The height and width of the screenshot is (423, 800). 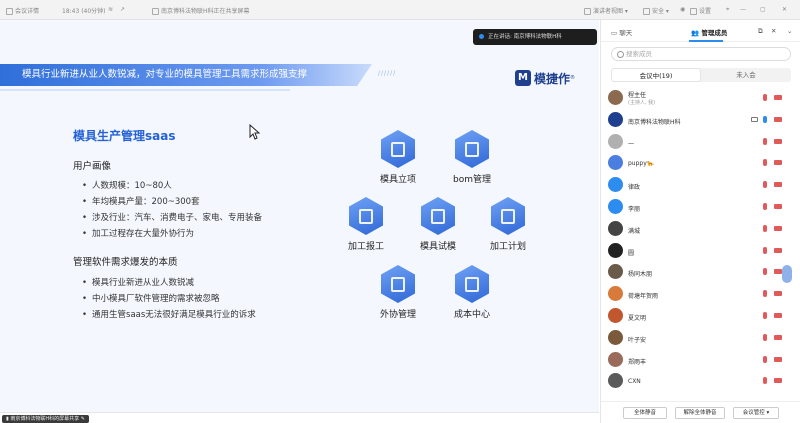 What do you see at coordinates (141, 201) in the screenshot?
I see `list-item: 年均模具产量：200~300套` at bounding box center [141, 201].